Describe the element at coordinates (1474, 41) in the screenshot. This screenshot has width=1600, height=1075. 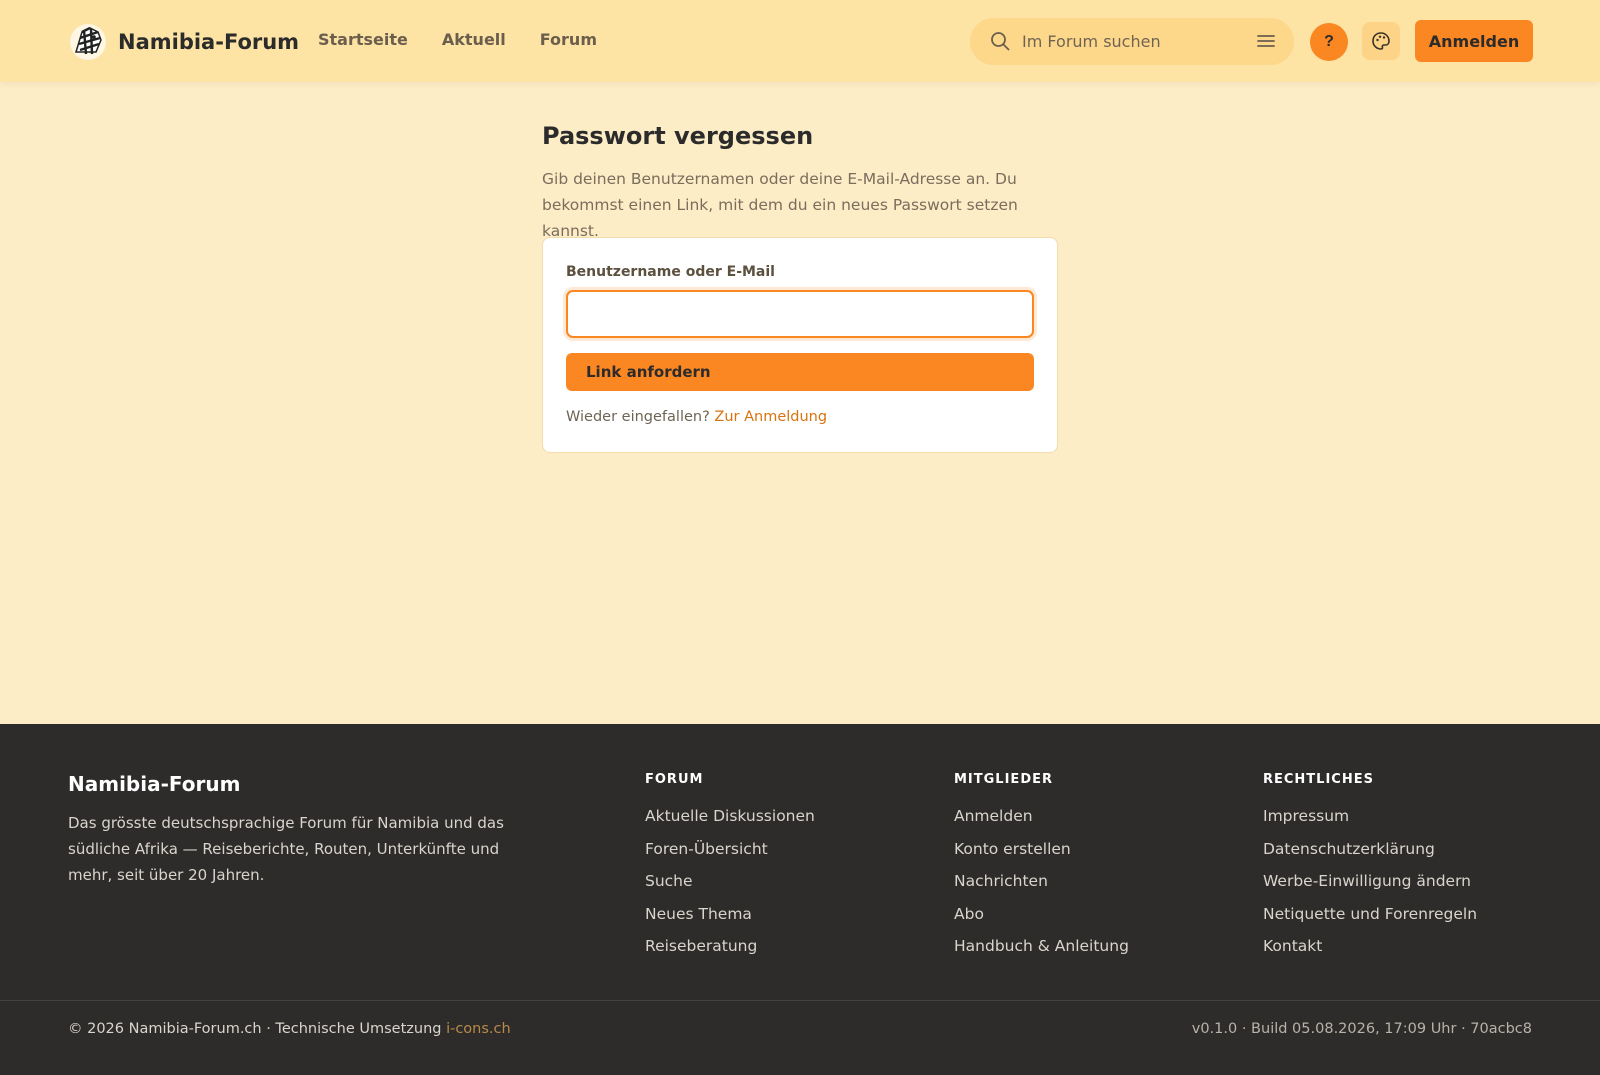
I see `login-button: Anmelden` at that location.